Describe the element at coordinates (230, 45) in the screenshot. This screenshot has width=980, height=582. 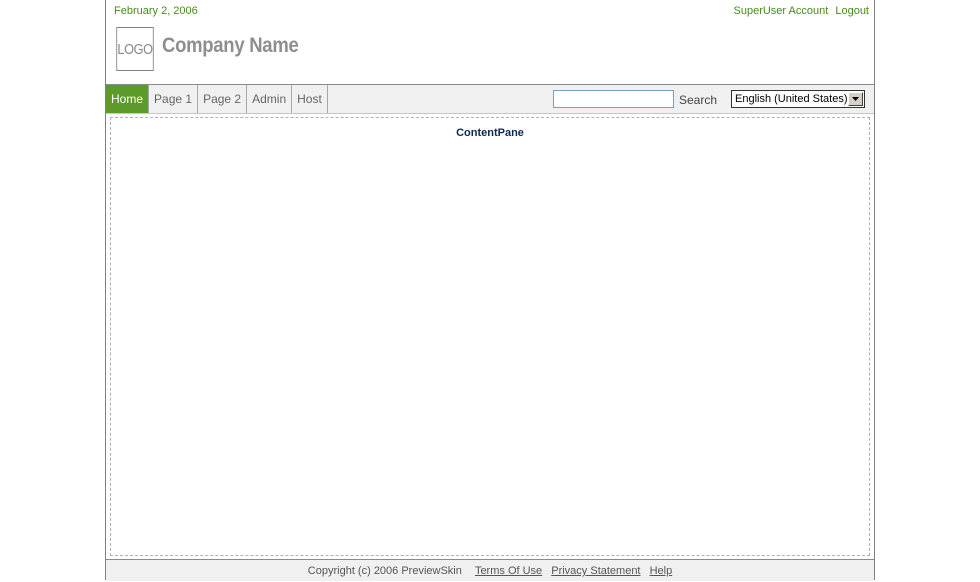
I see `company-name: Company Name` at that location.